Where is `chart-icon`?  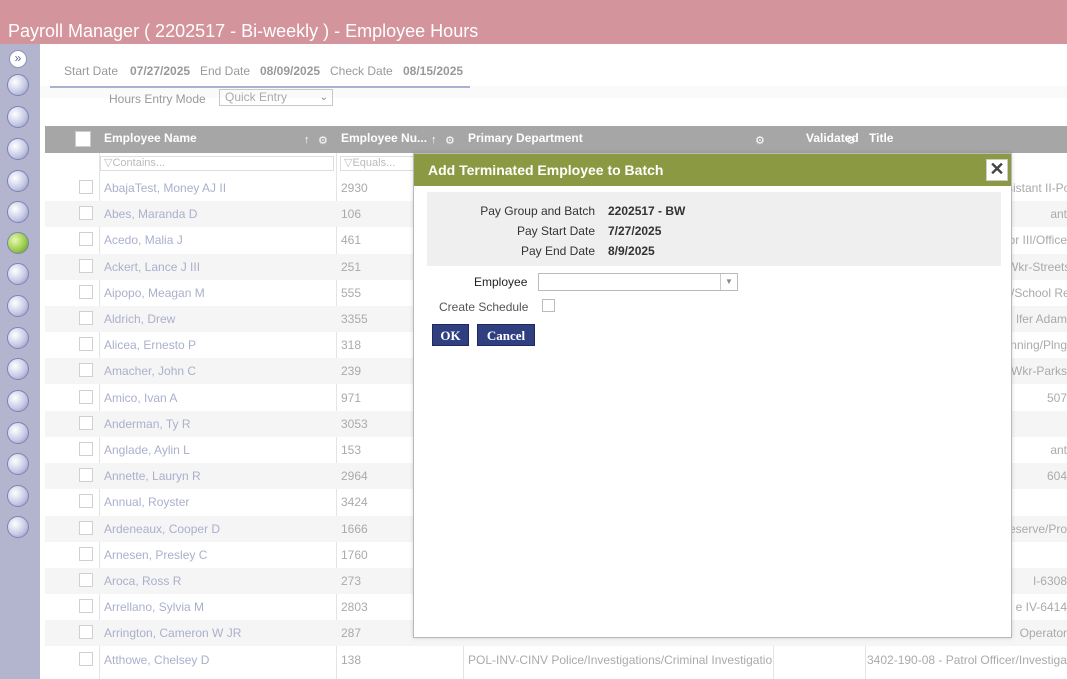 chart-icon is located at coordinates (18, 181).